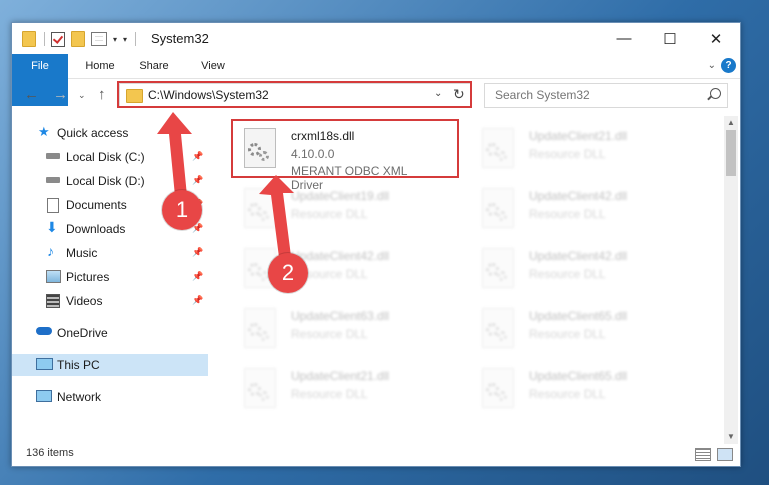  Describe the element at coordinates (288, 273) in the screenshot. I see `step-2-badge: 2` at that location.